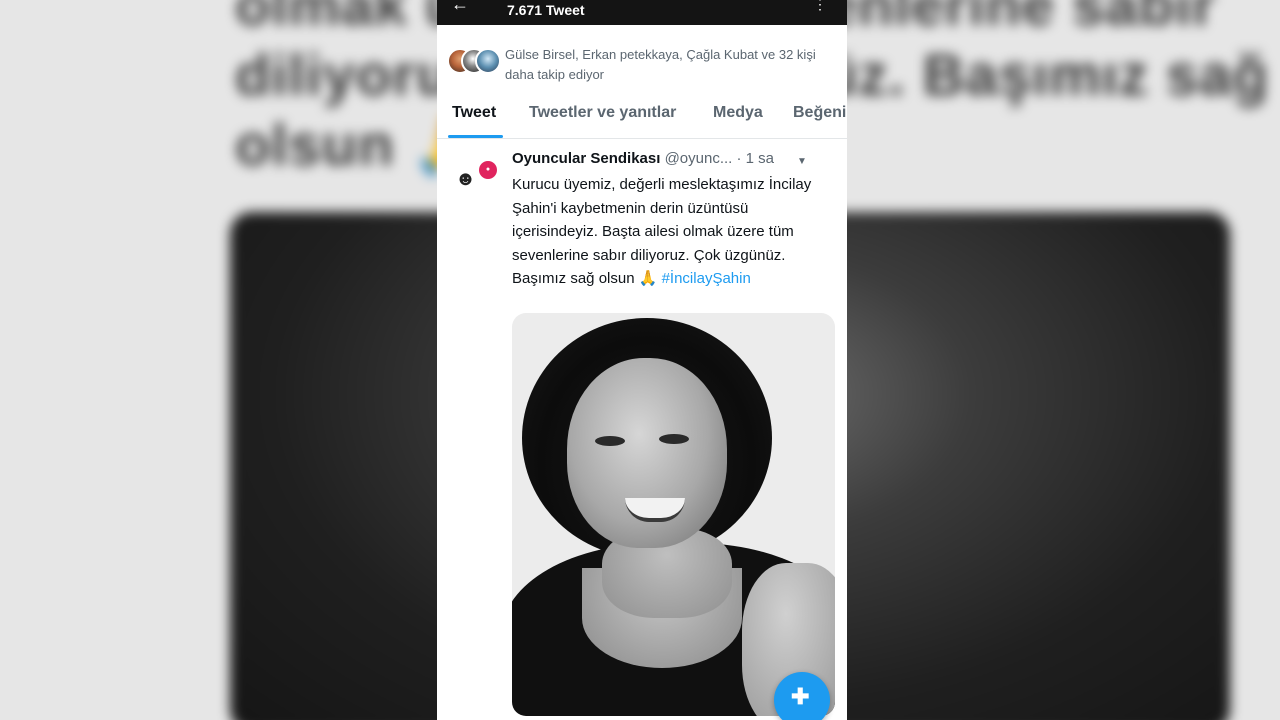 The image size is (1280, 720). I want to click on profile-header-bar: ← 7.671 Tweet ⋮, so click(642, 12).